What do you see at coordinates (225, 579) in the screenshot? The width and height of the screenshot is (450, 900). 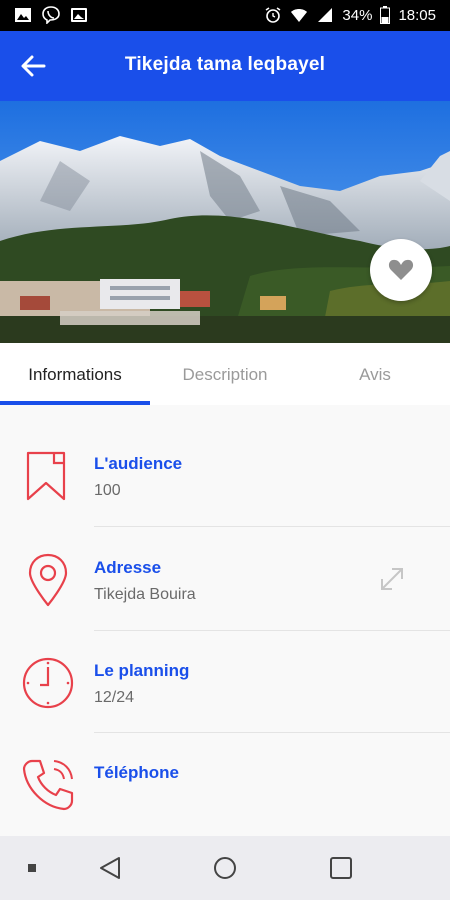 I see `info-row-address: Adresse Tikejda Bouira` at bounding box center [225, 579].